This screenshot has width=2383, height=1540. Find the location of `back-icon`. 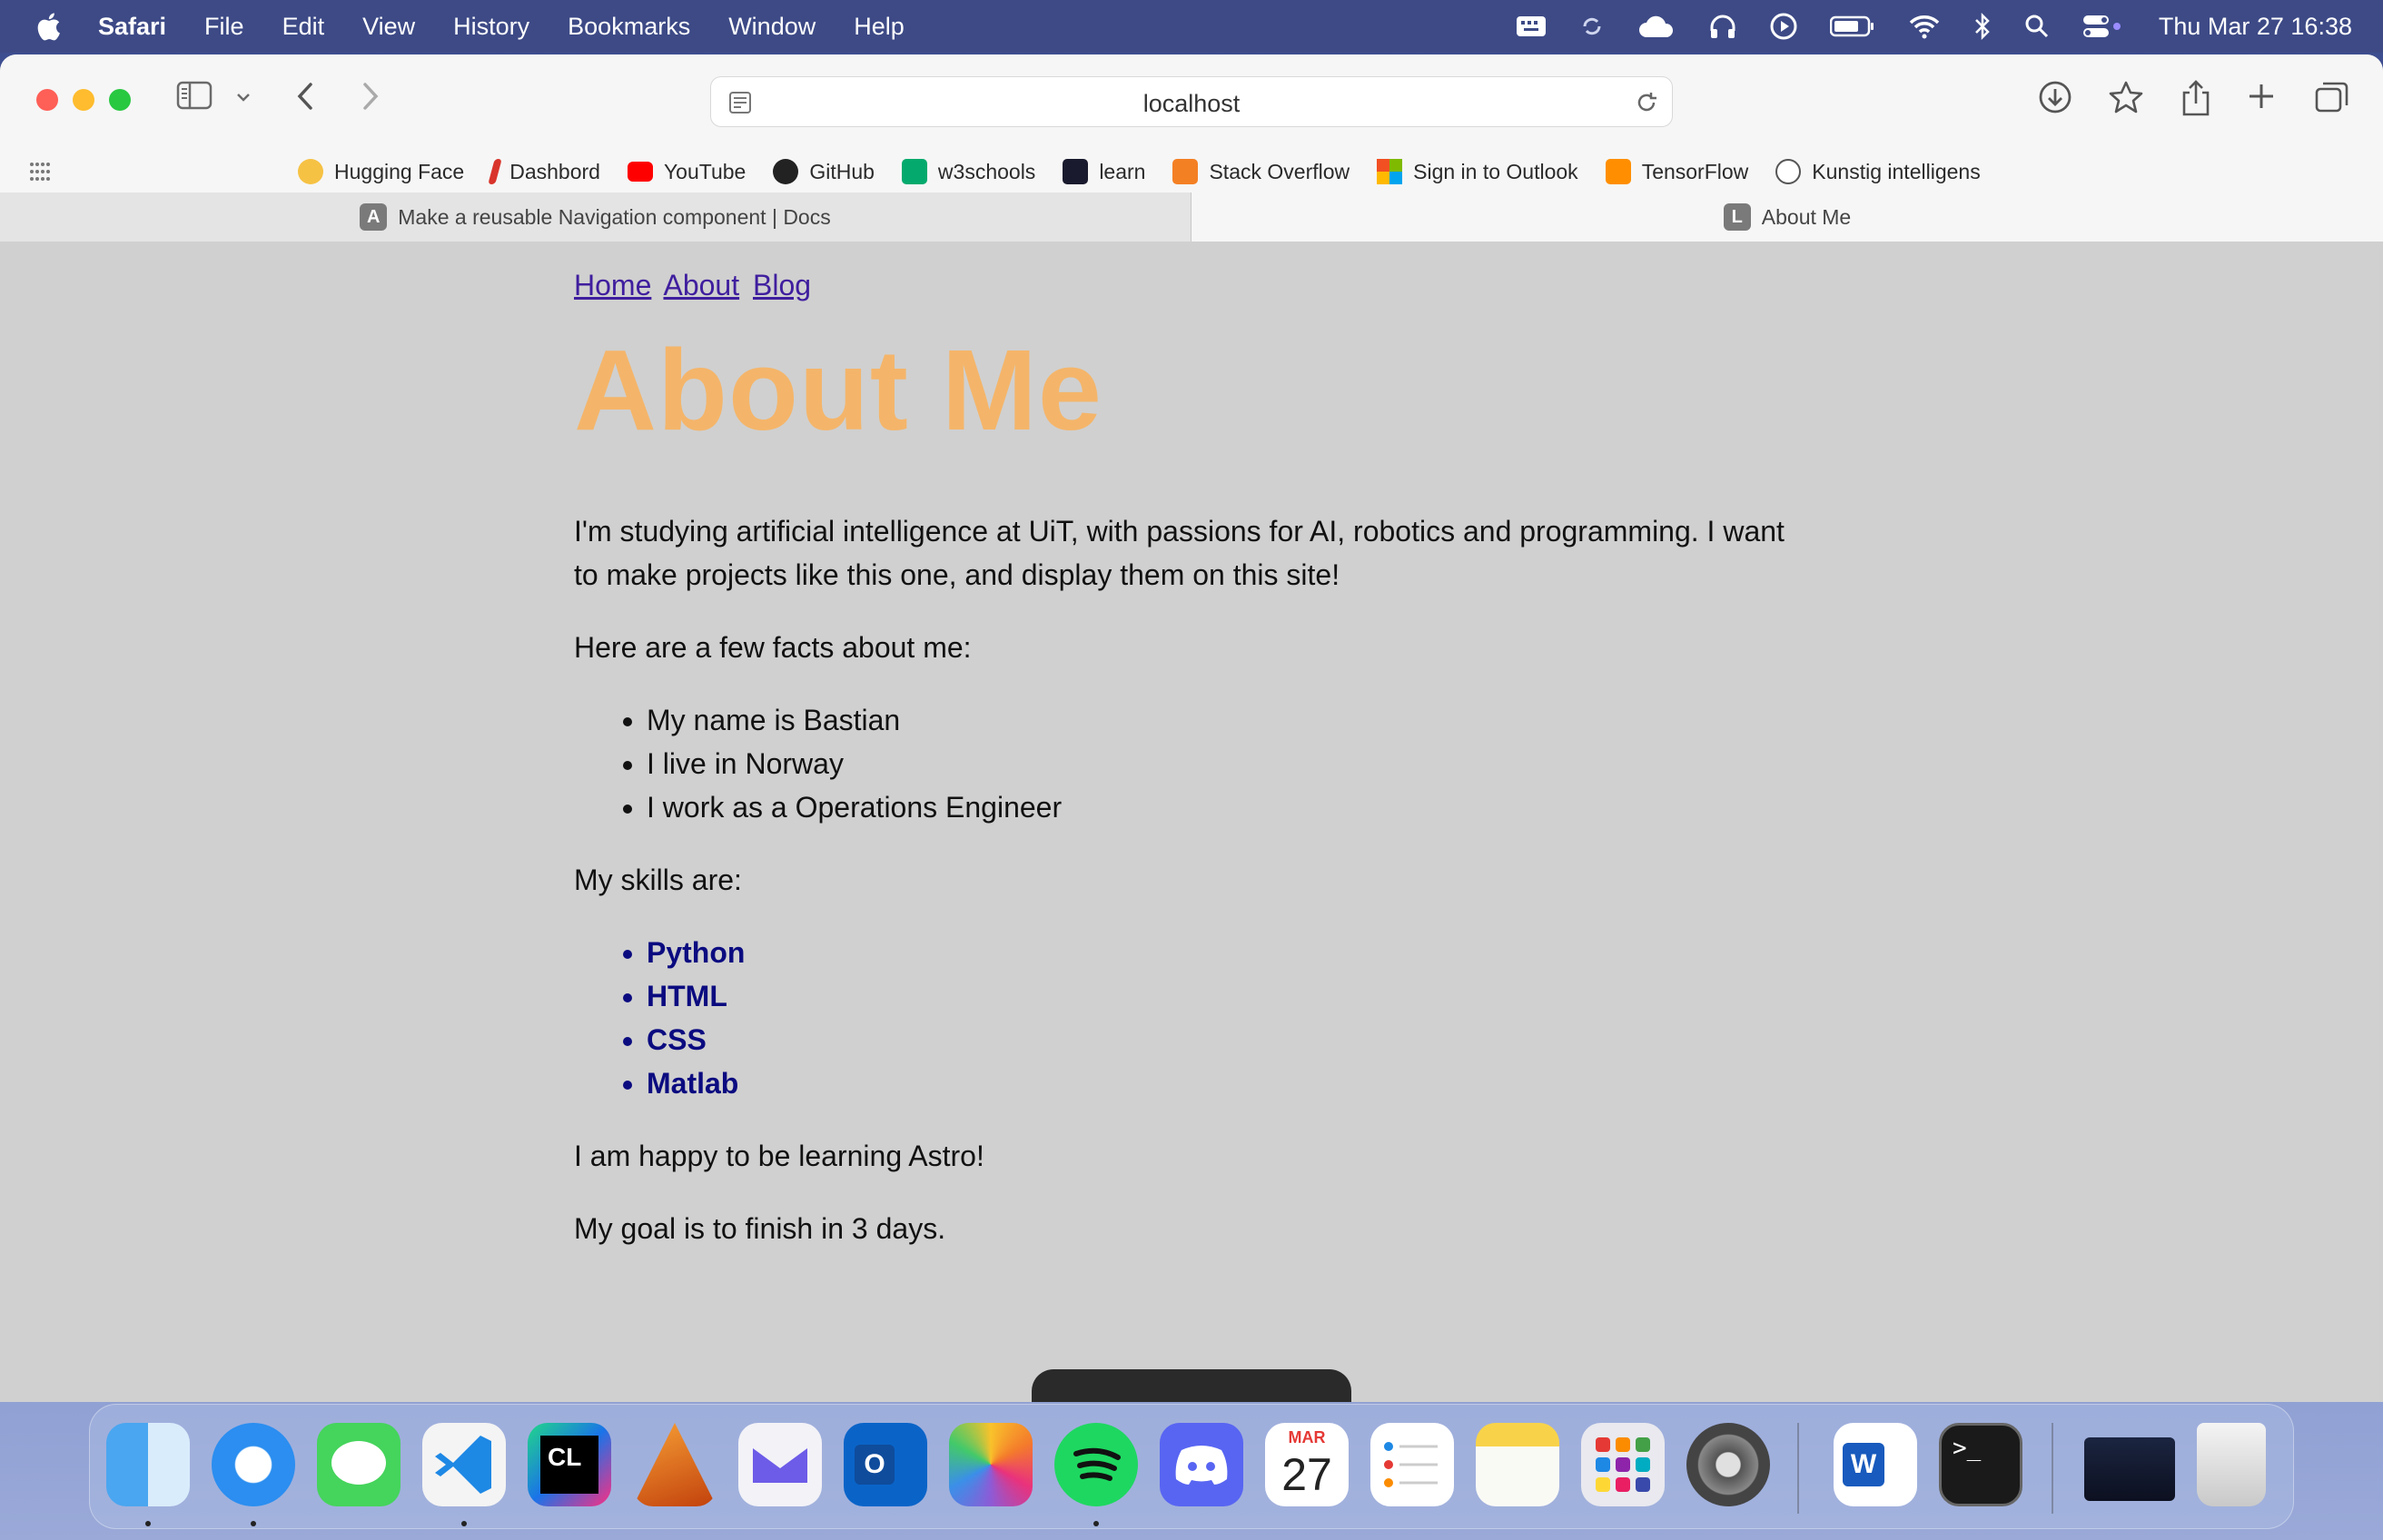

back-icon is located at coordinates (305, 96).